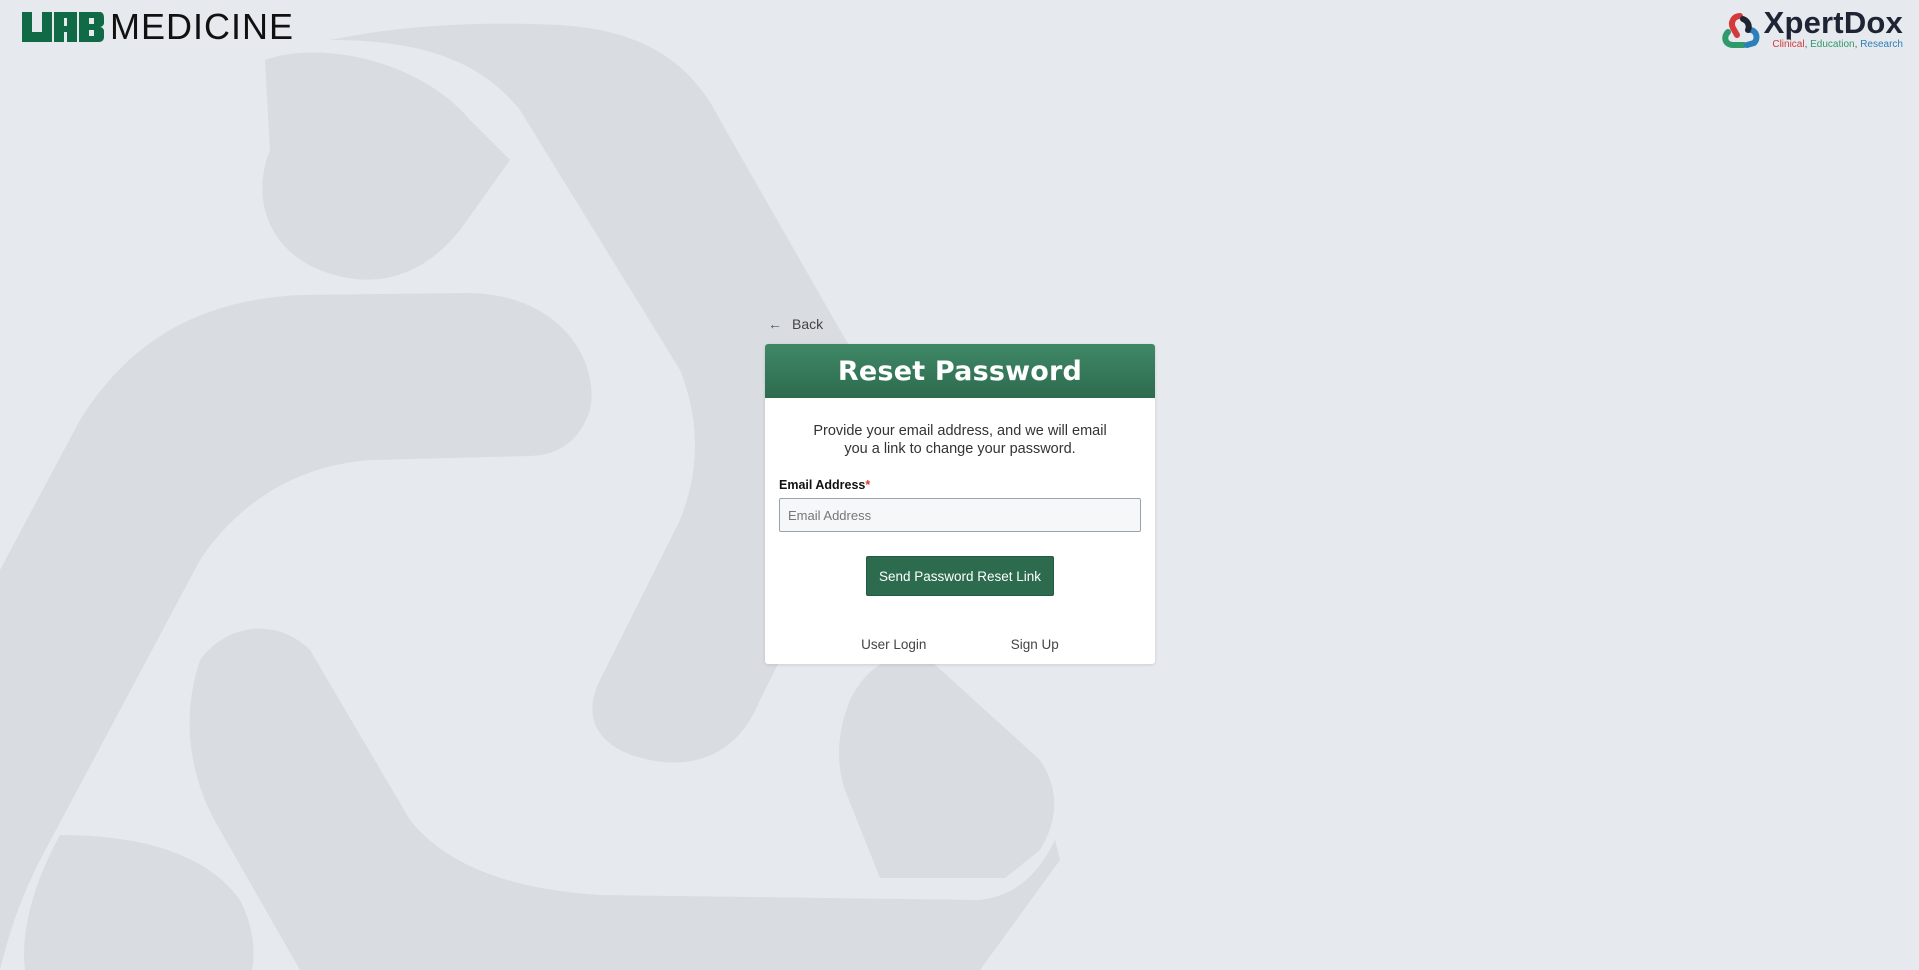 The height and width of the screenshot is (970, 1919). I want to click on user-login-link: User Login, so click(893, 644).